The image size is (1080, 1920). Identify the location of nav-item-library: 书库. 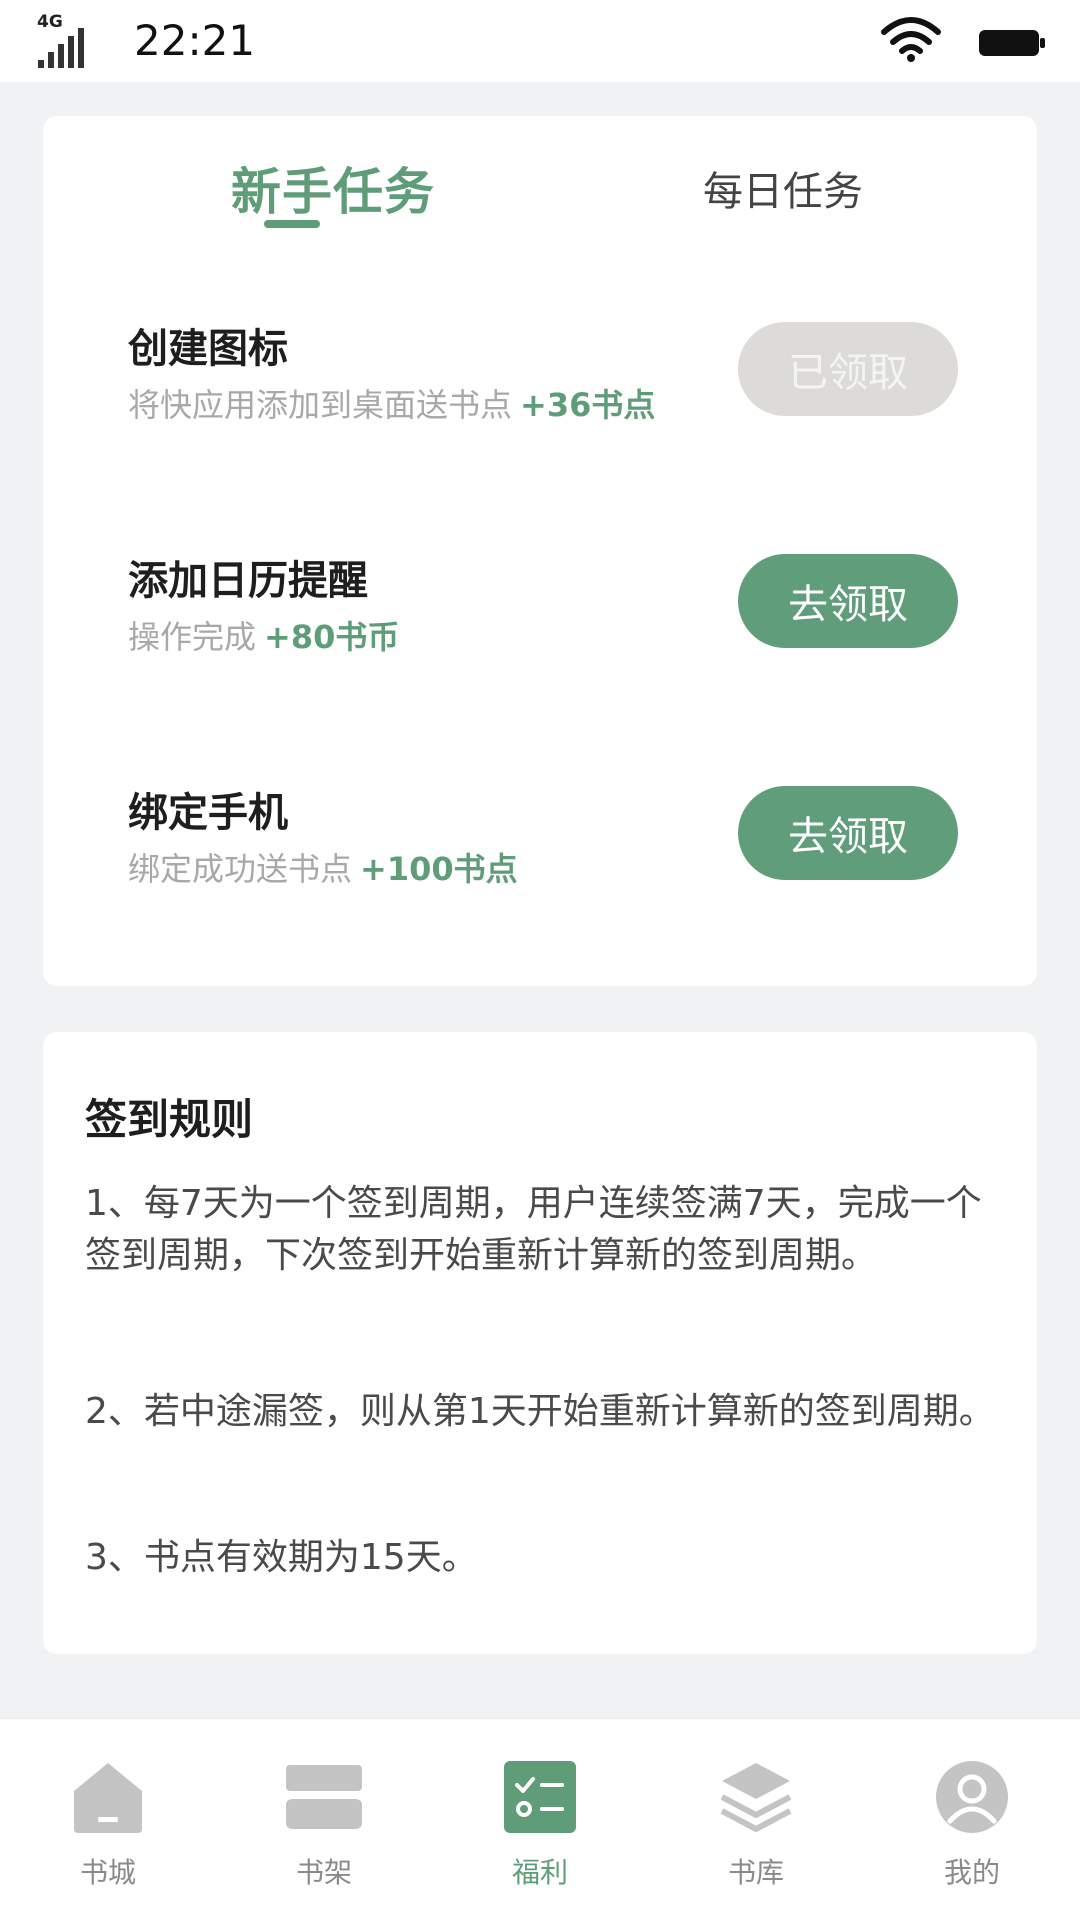
(756, 1827).